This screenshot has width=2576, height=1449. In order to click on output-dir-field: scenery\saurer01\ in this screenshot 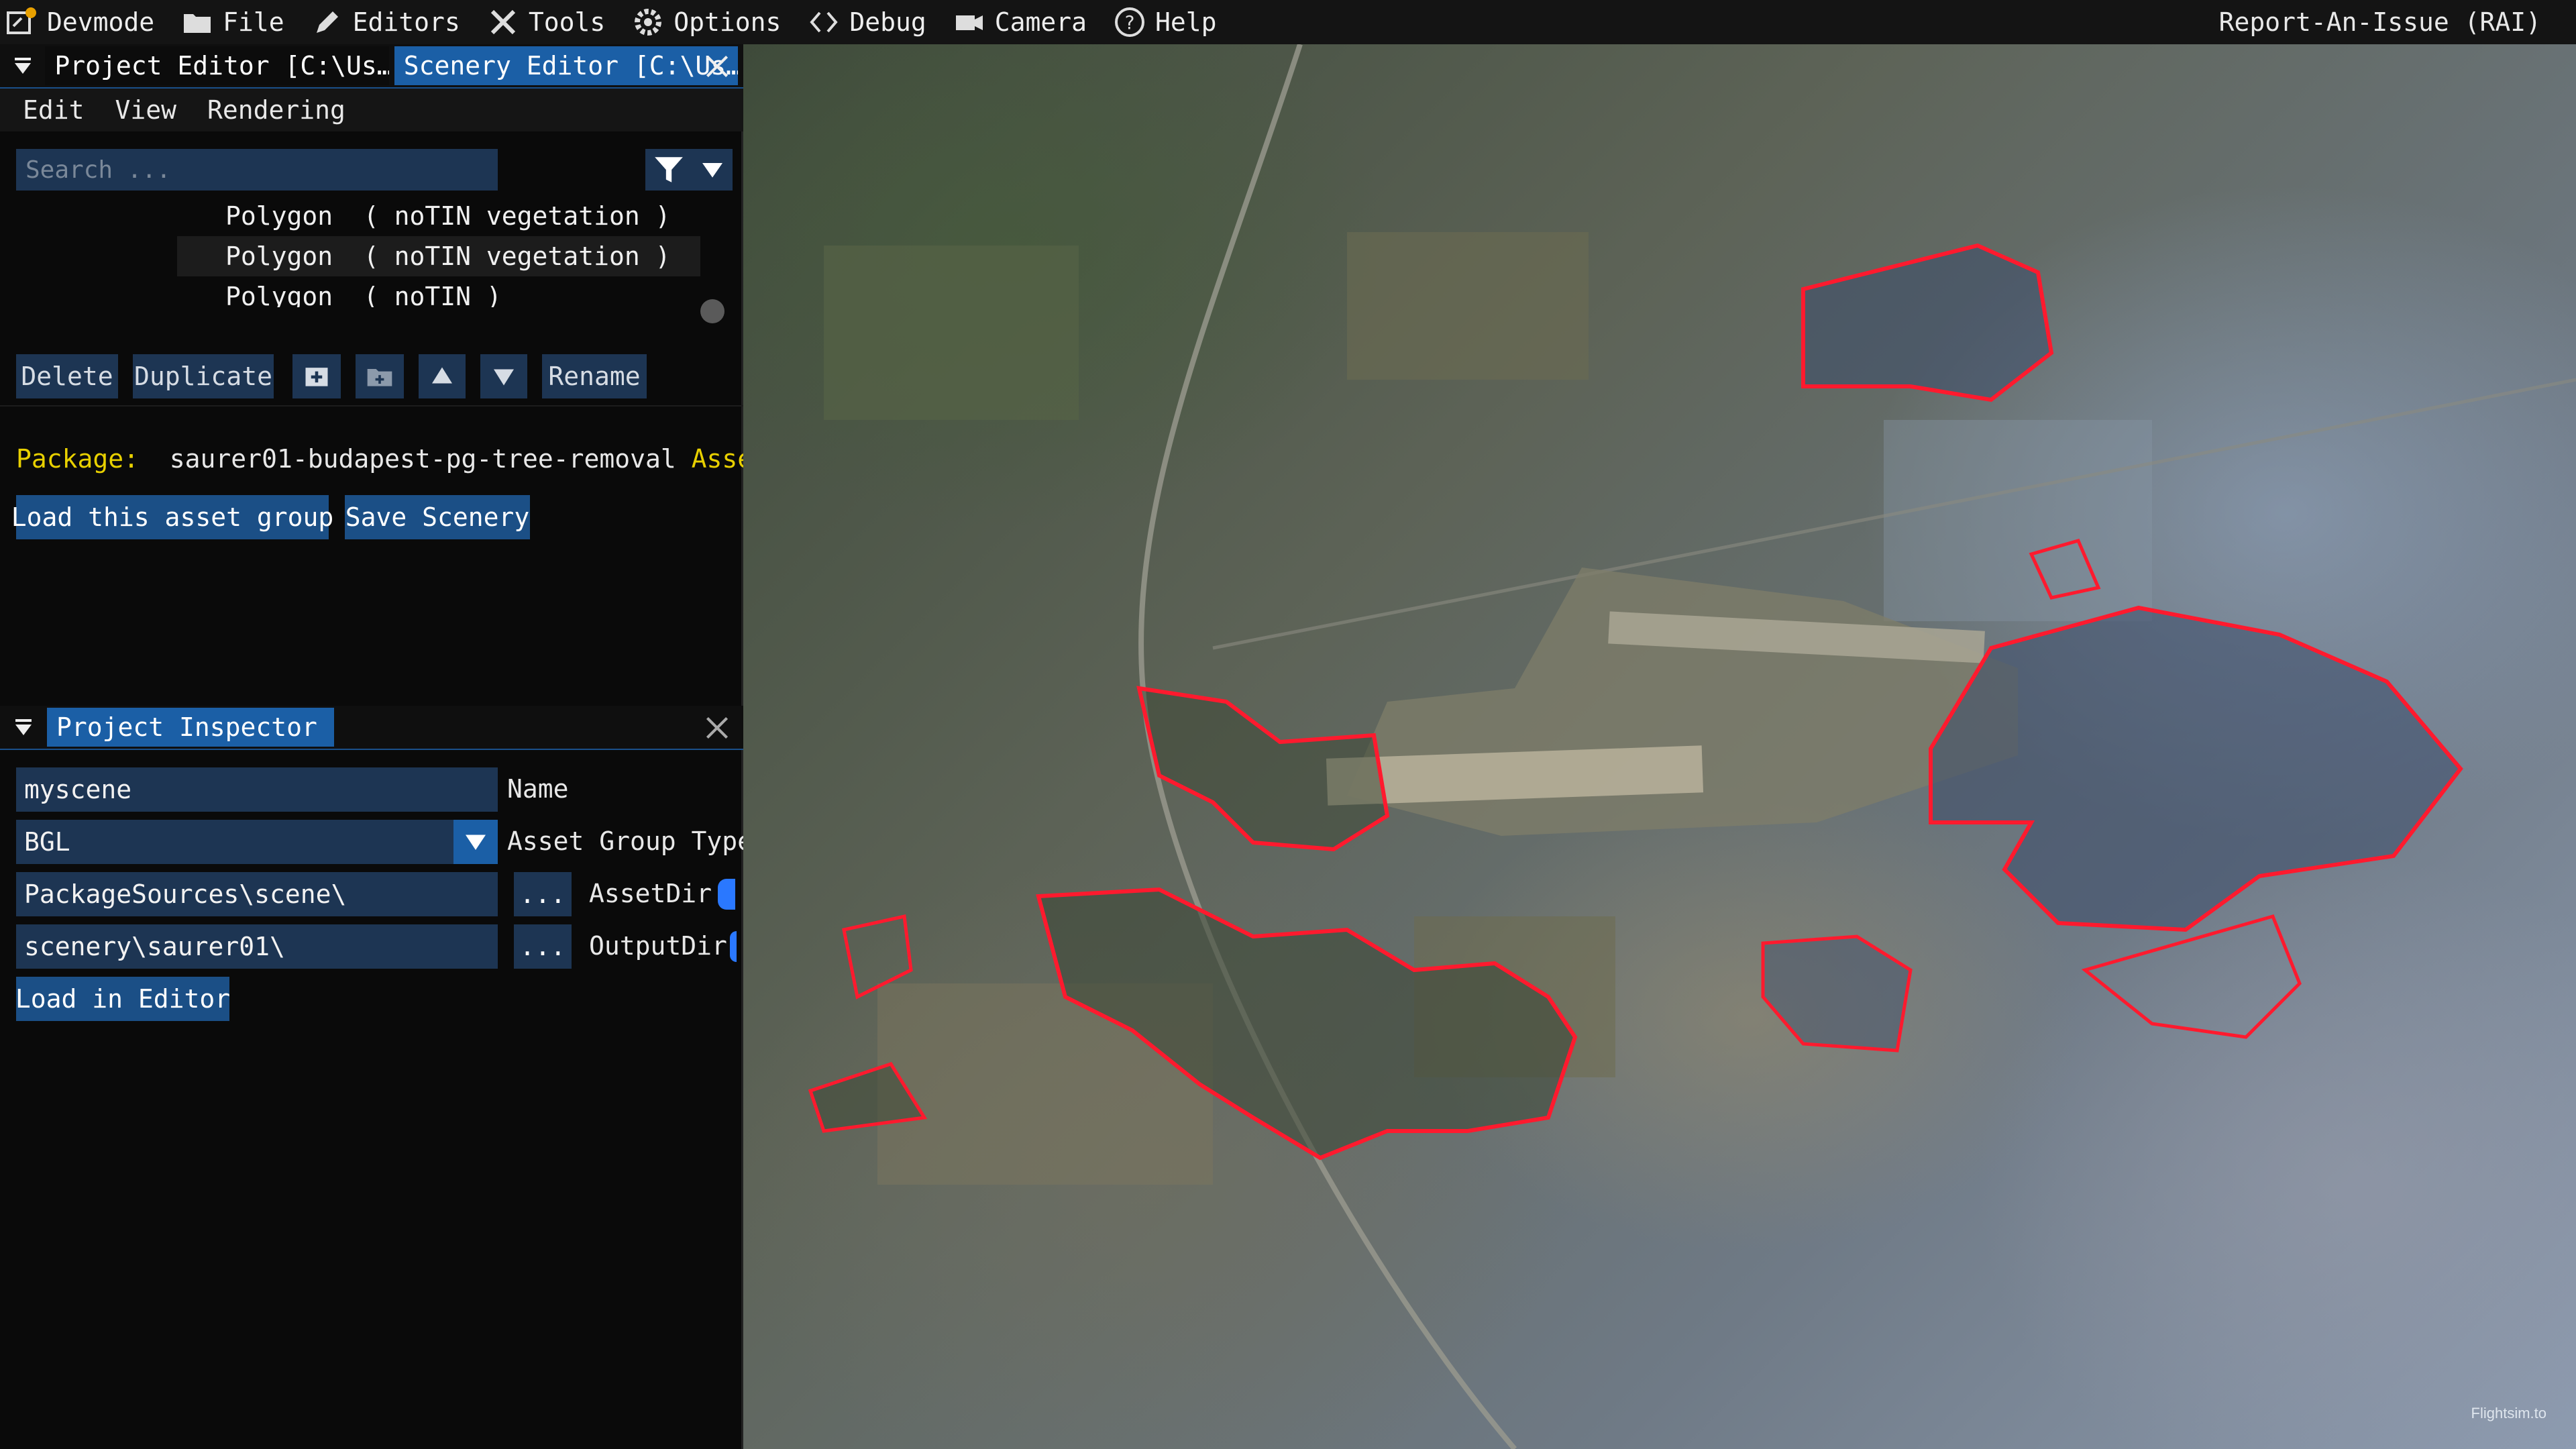, I will do `click(257, 946)`.